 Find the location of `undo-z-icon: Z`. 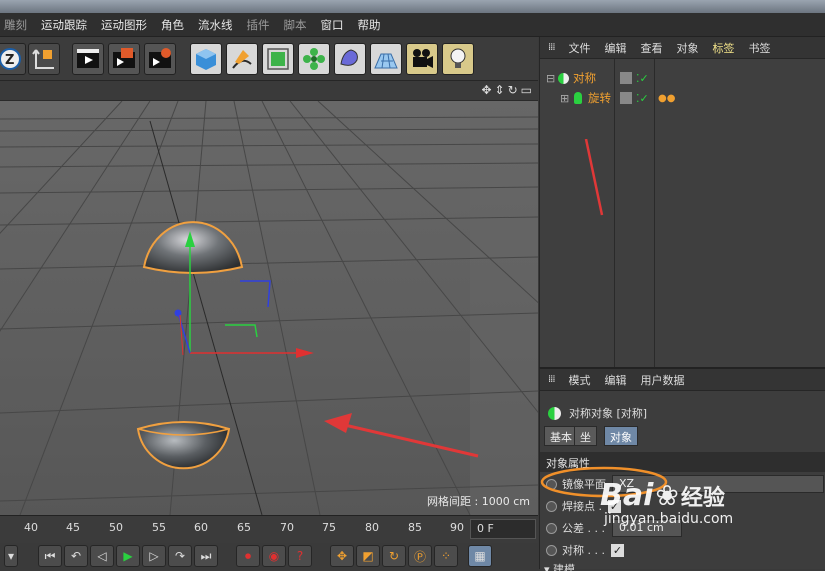

undo-z-icon: Z is located at coordinates (13, 59).